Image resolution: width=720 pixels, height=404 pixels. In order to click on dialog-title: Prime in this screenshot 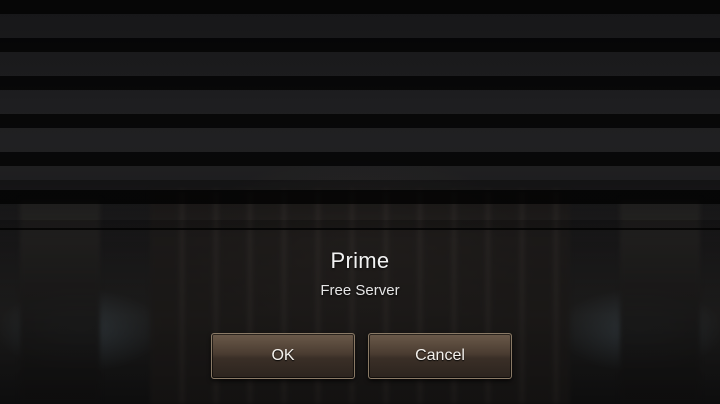, I will do `click(360, 260)`.